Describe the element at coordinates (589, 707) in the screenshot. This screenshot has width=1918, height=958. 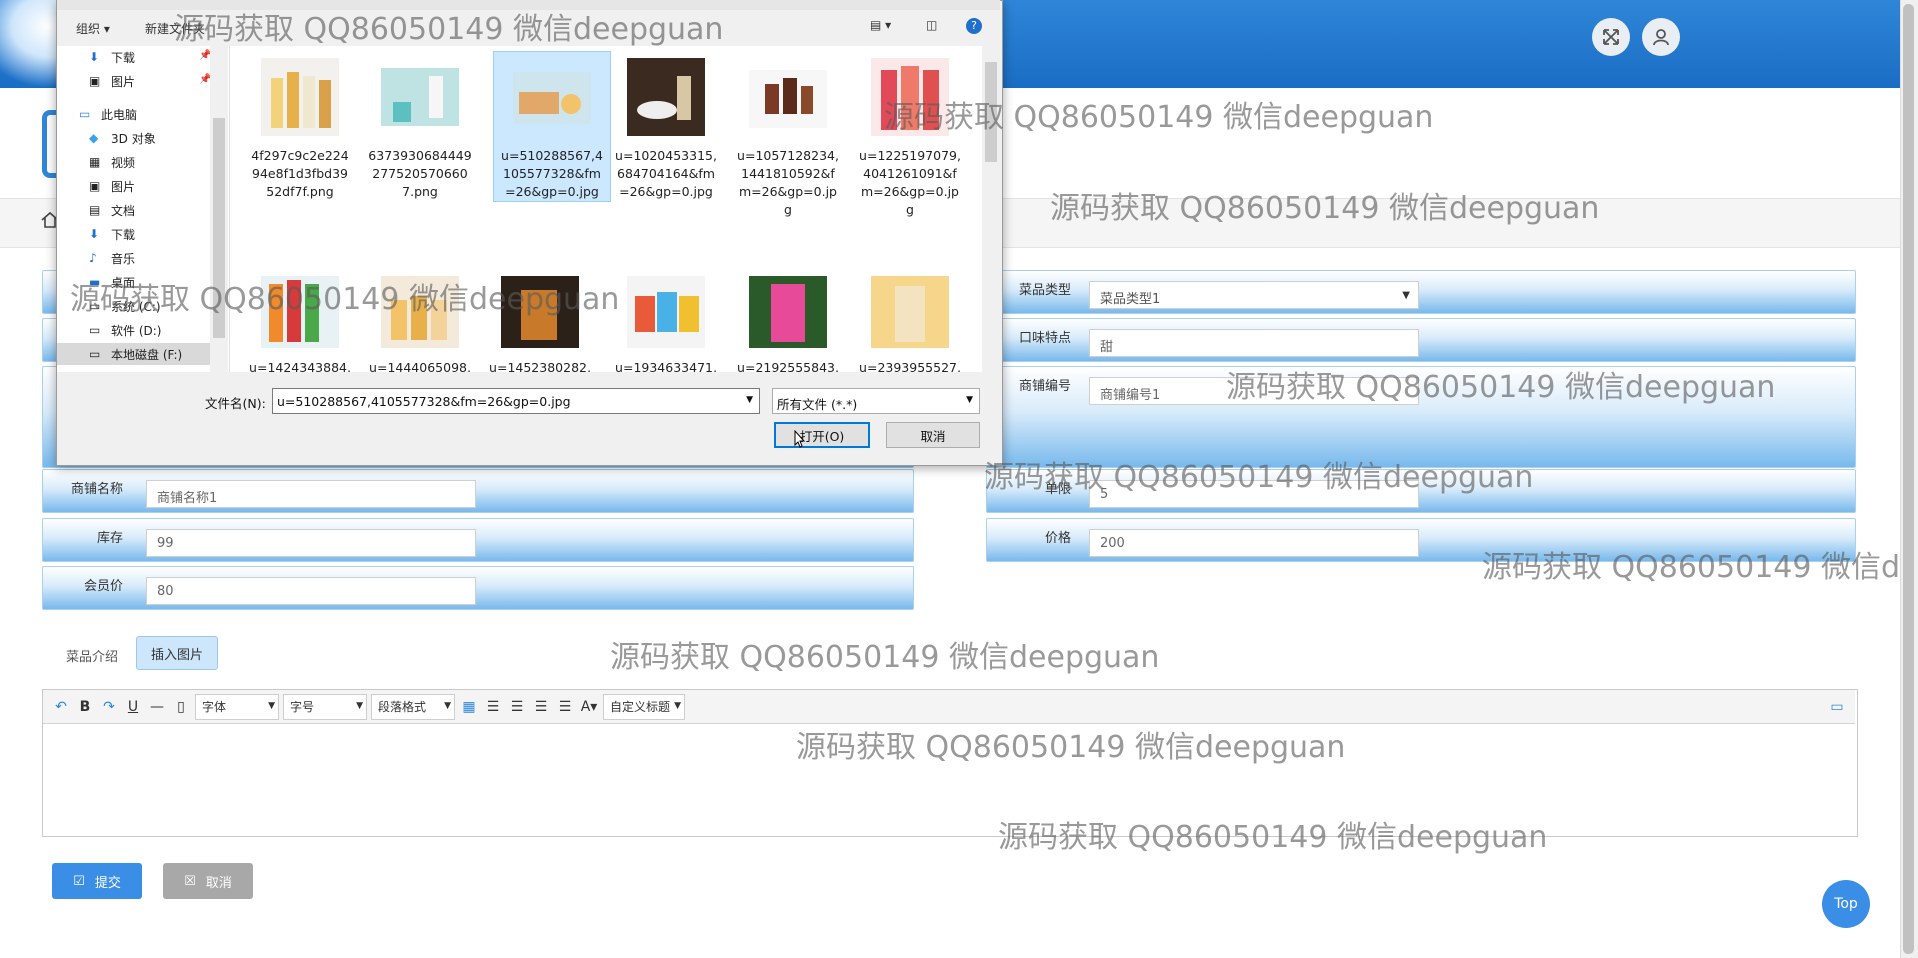
I see `font-color-icon: A▾` at that location.